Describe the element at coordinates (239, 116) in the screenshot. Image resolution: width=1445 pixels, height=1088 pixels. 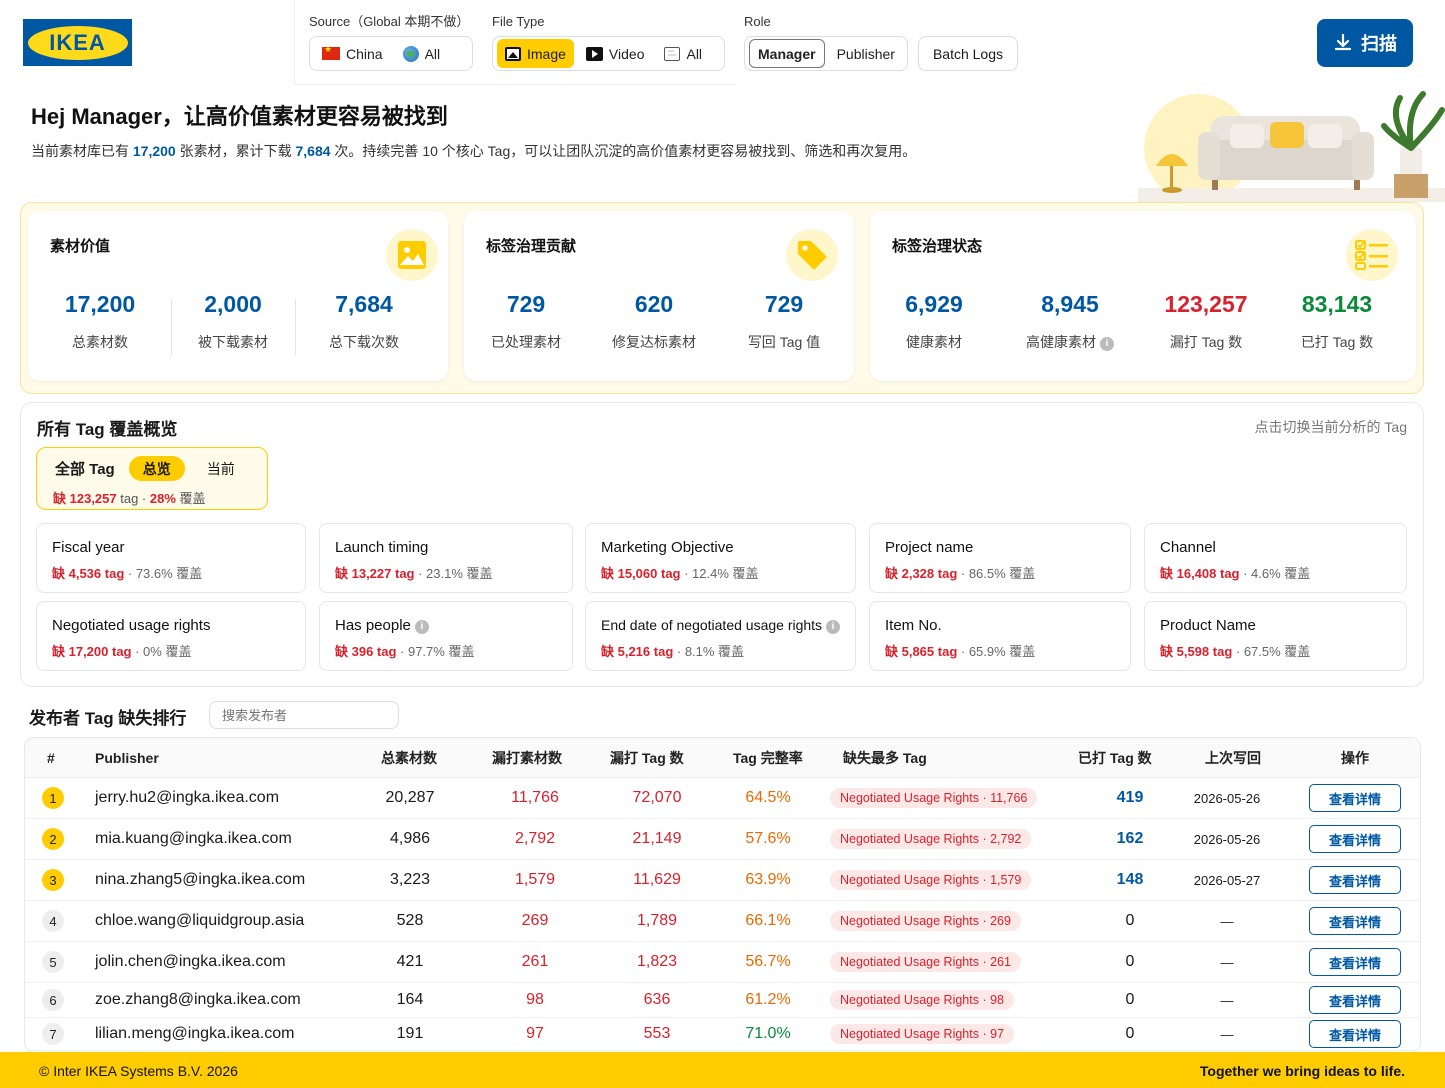
I see `page-title: Hej Manager，让高价值素材更容易被找到` at that location.